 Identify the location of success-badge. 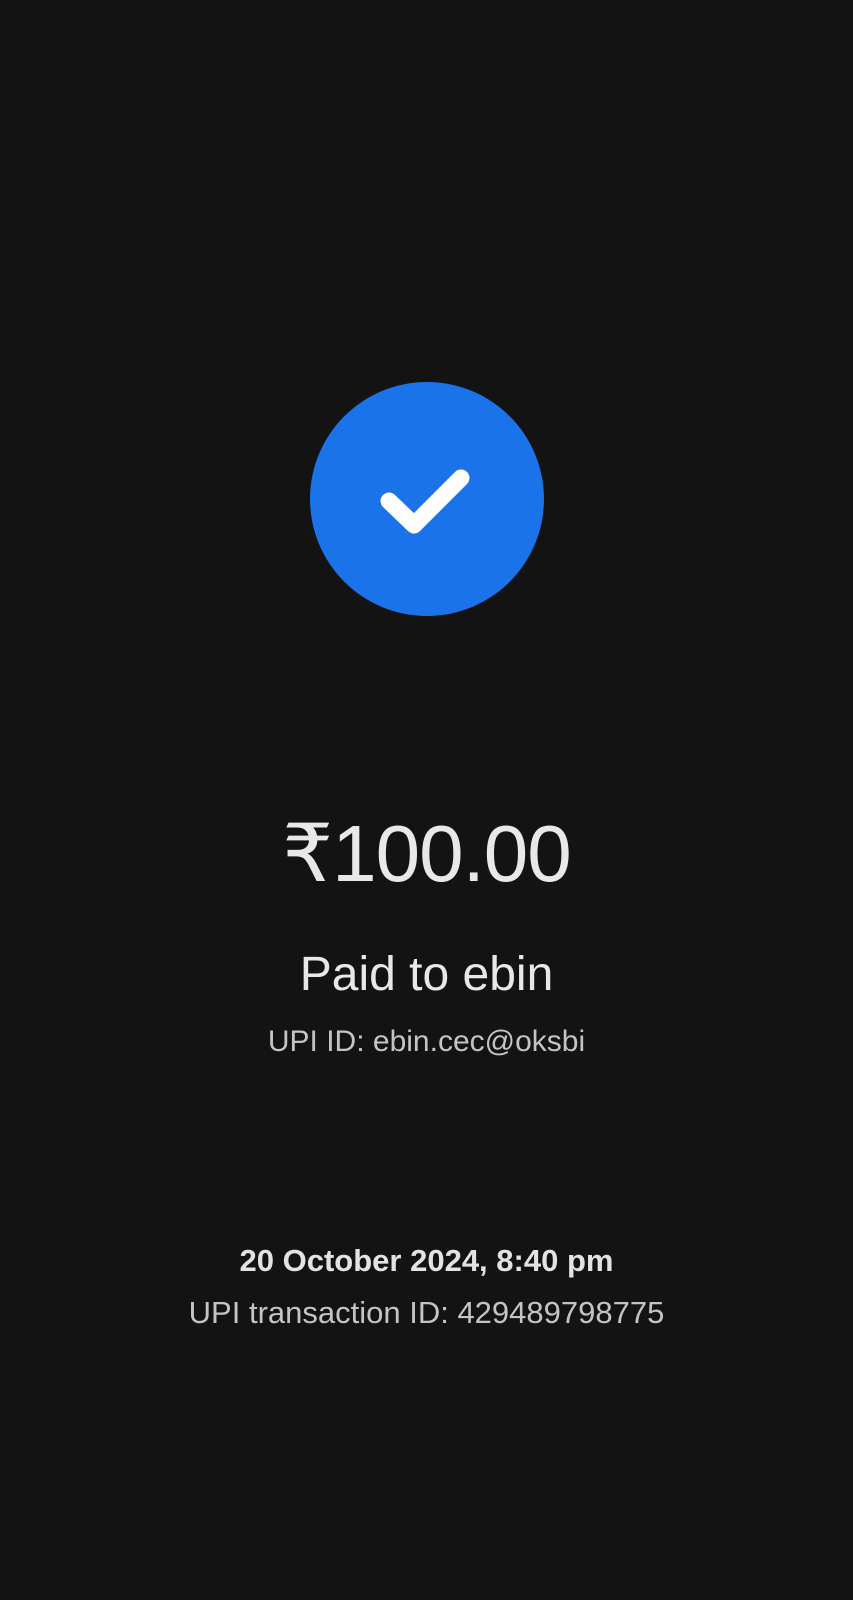
(427, 499).